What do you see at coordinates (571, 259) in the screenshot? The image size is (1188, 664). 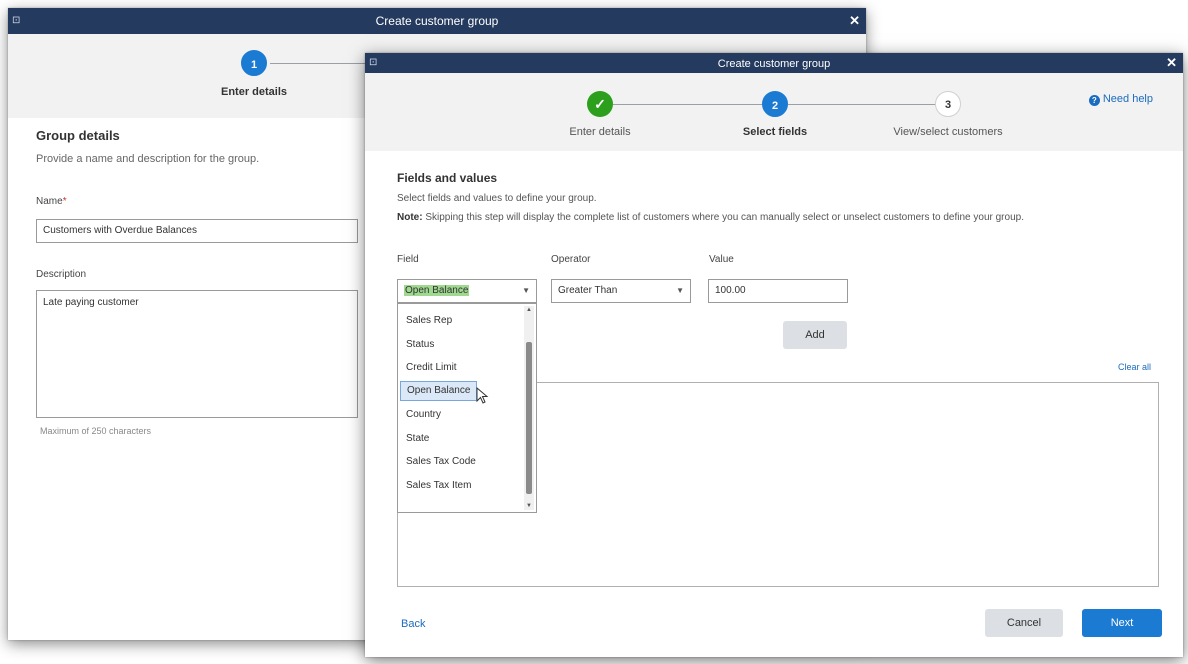 I see `operator-header: Operator` at bounding box center [571, 259].